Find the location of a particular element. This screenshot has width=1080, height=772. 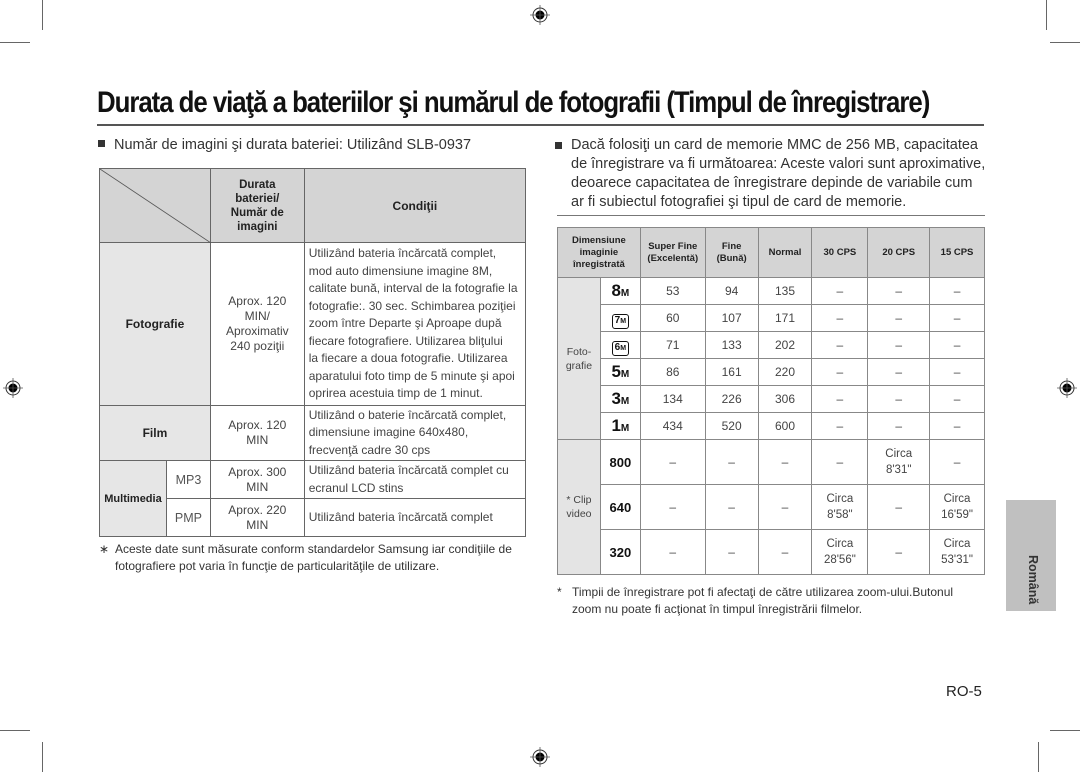

table-row: Foto-grafie 8M 53 94 135– – – is located at coordinates (771, 358).